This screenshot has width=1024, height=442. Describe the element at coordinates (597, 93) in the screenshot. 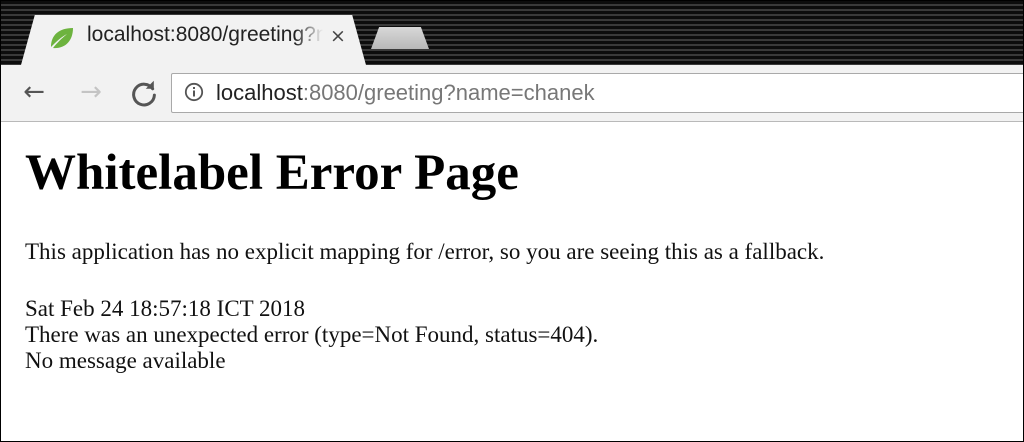

I see `address-bar: localhost:8080/greeting?name=chanek` at that location.